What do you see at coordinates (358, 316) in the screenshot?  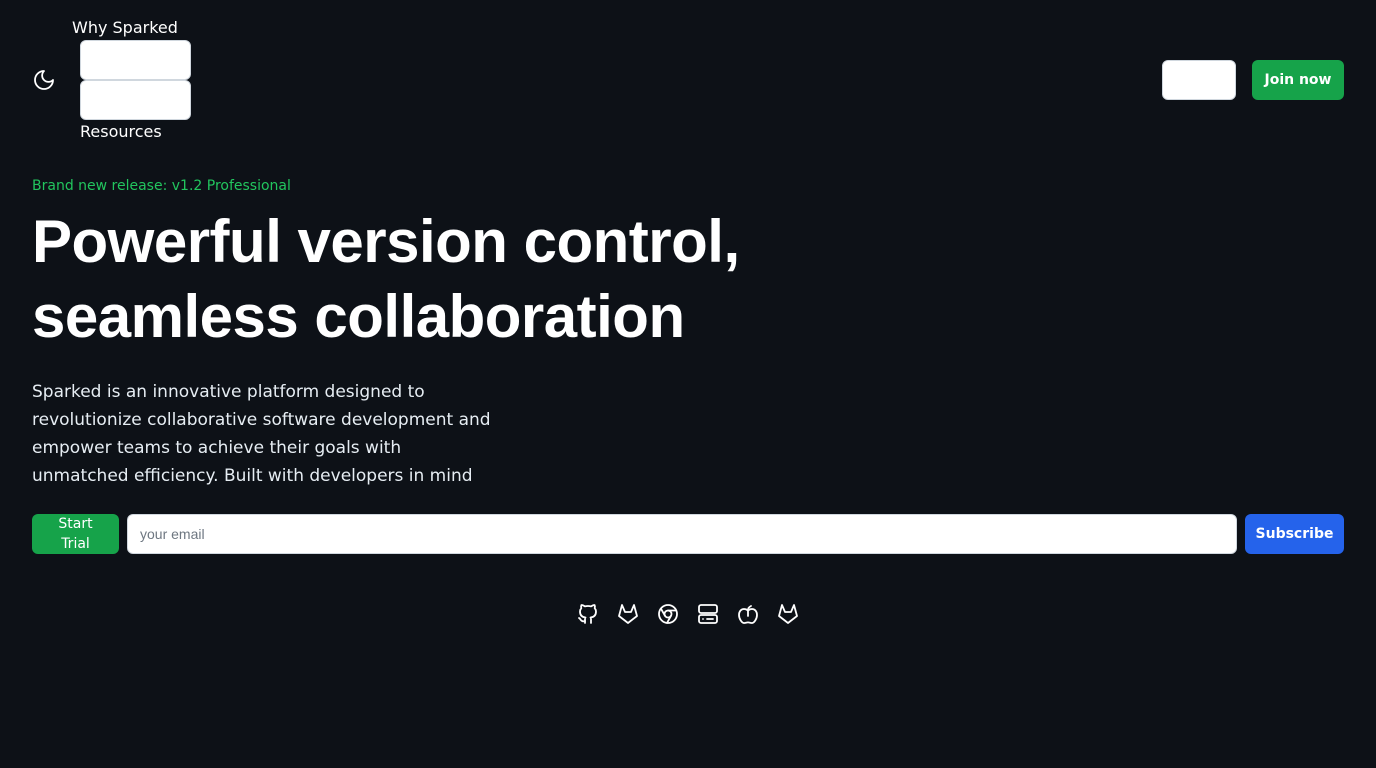 I see `hero-title-line-2: seamless collaboration` at bounding box center [358, 316].